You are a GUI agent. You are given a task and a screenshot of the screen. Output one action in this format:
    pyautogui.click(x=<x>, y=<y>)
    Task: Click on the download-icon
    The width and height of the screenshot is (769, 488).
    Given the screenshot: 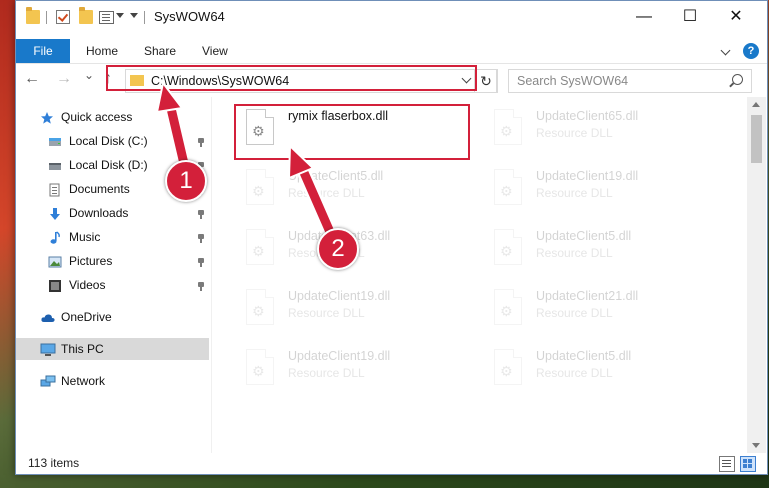 What is the action you would take?
    pyautogui.click(x=55, y=213)
    